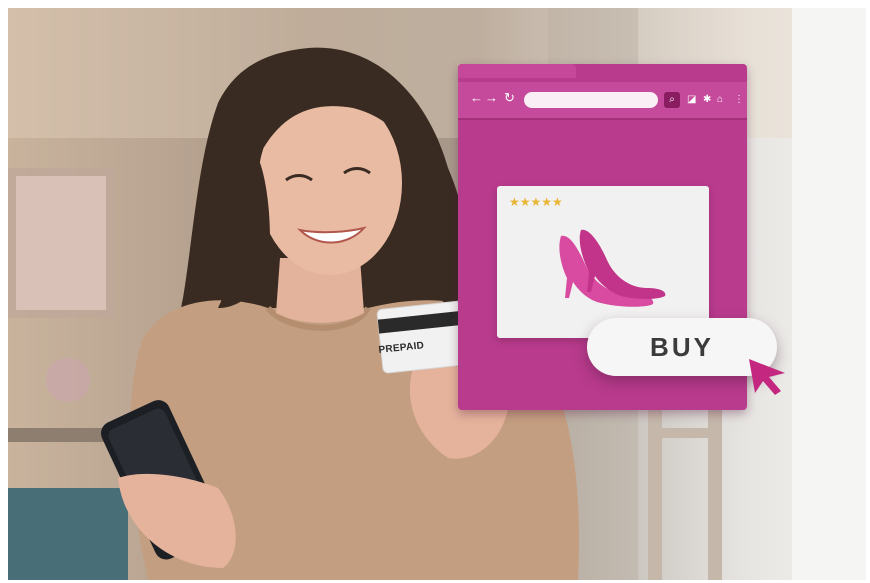 Image resolution: width=870 pixels, height=583 pixels. What do you see at coordinates (707, 99) in the screenshot?
I see `extension-icon: ✱` at bounding box center [707, 99].